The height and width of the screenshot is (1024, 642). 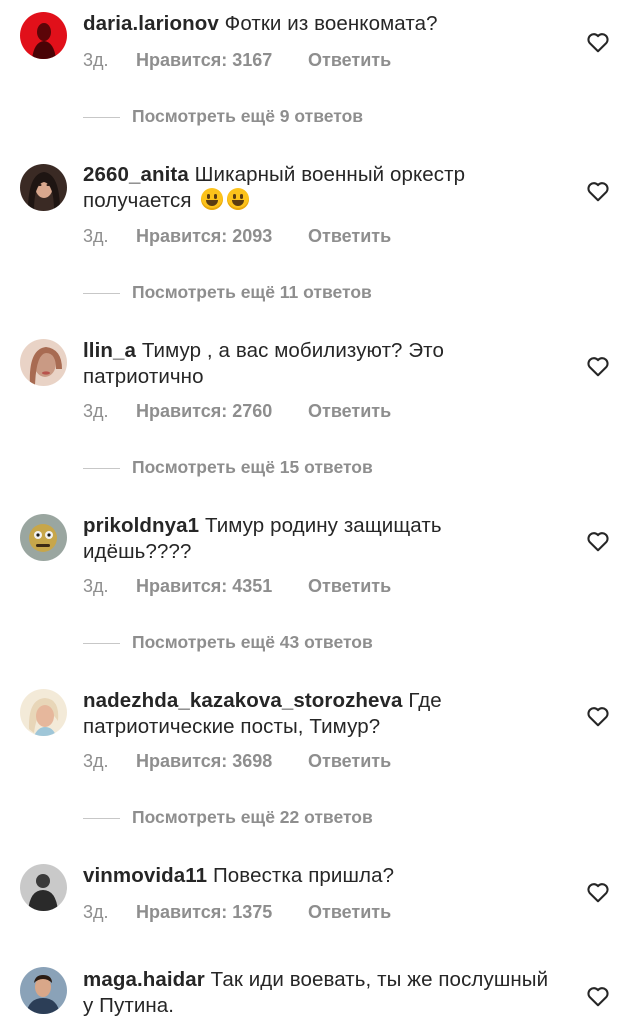 What do you see at coordinates (252, 467) in the screenshot?
I see `view-replies-label: Посмотреть ещё 15 ответов` at bounding box center [252, 467].